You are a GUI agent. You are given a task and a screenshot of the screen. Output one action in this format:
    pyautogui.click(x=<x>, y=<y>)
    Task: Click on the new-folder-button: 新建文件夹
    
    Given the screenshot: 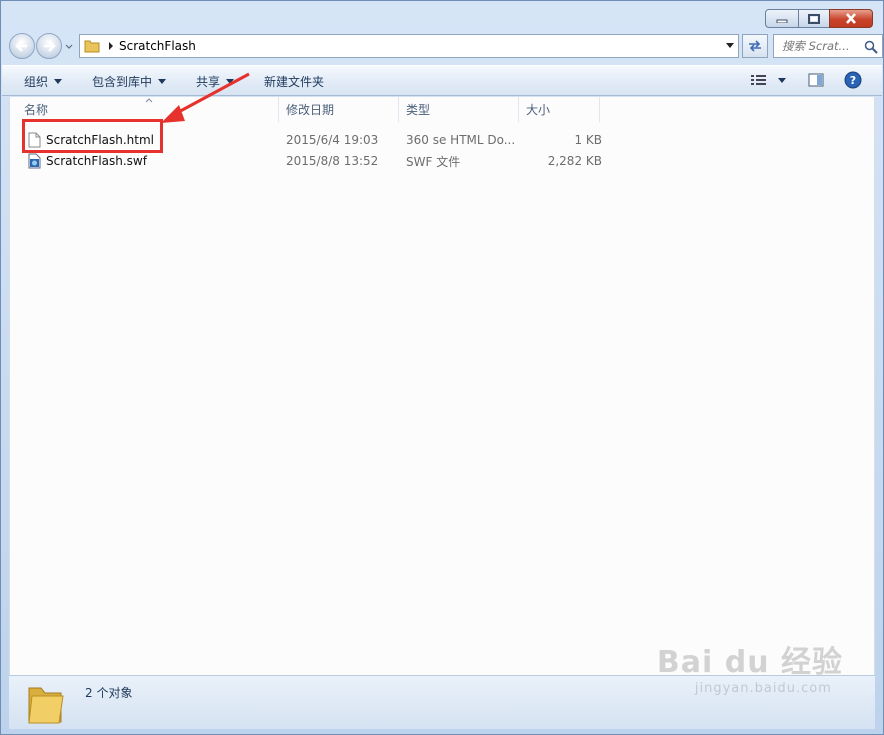 What is the action you would take?
    pyautogui.click(x=294, y=81)
    